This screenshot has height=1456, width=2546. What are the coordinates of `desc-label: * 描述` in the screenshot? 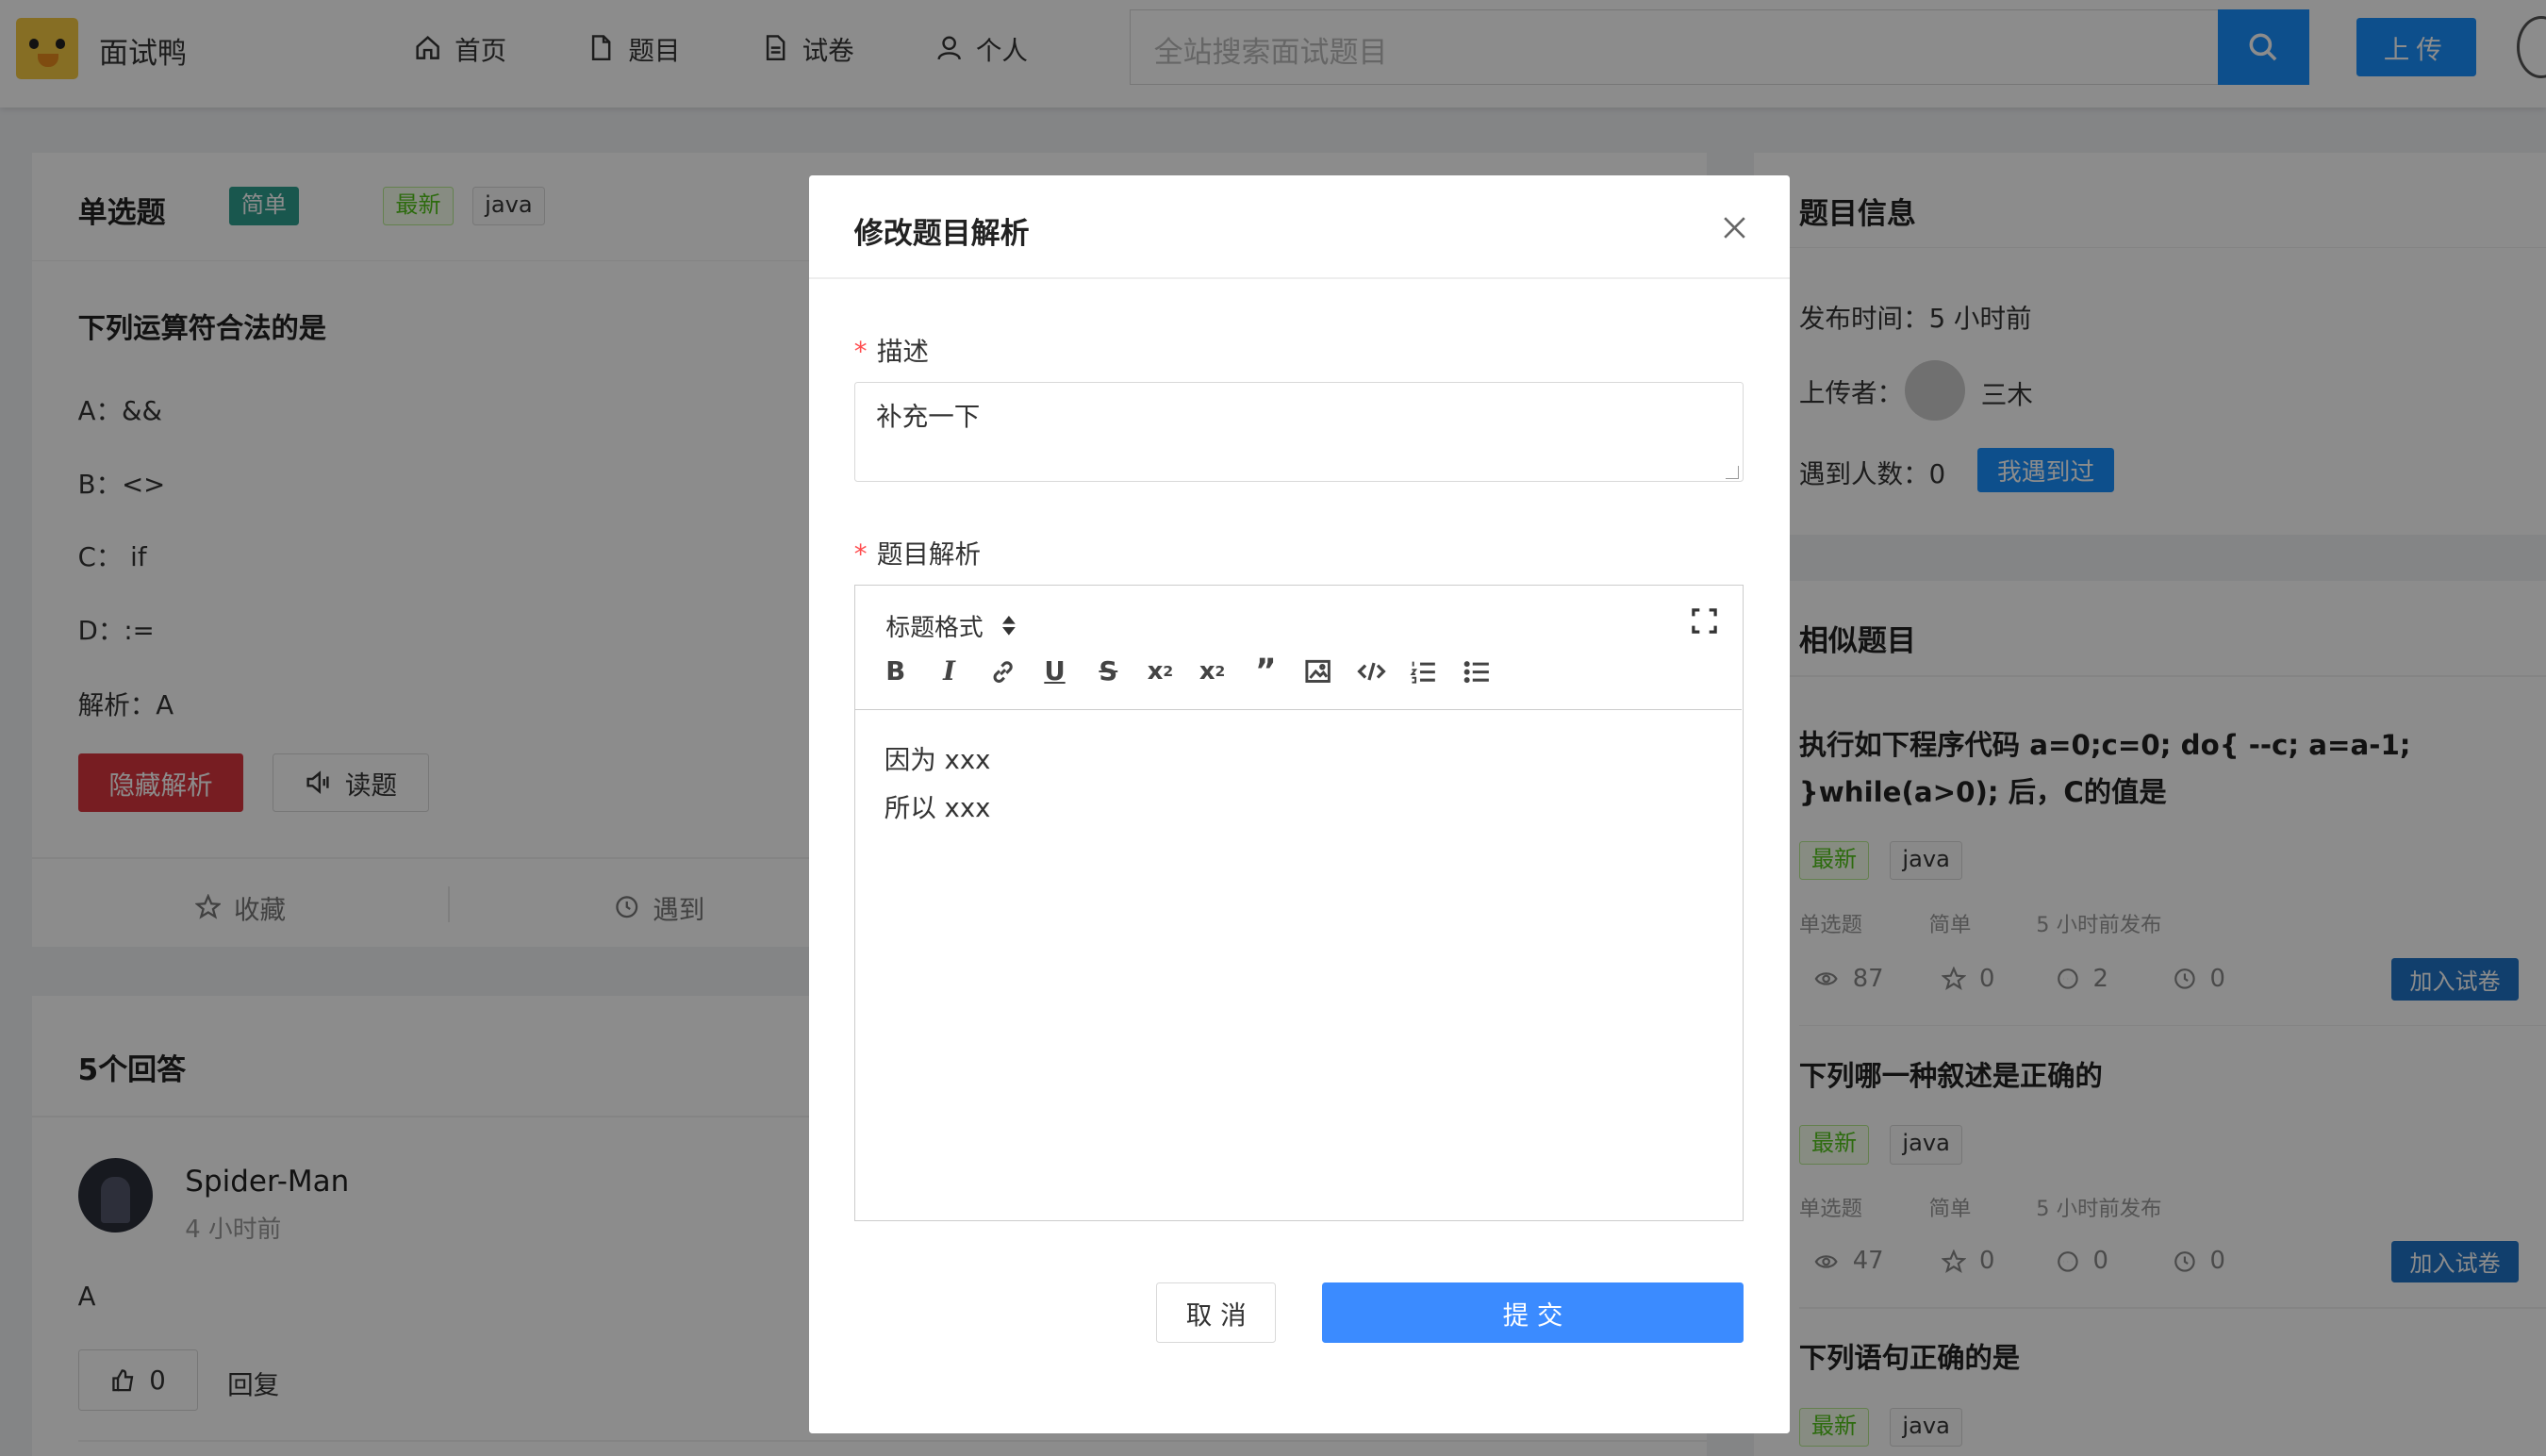 It's located at (891, 352).